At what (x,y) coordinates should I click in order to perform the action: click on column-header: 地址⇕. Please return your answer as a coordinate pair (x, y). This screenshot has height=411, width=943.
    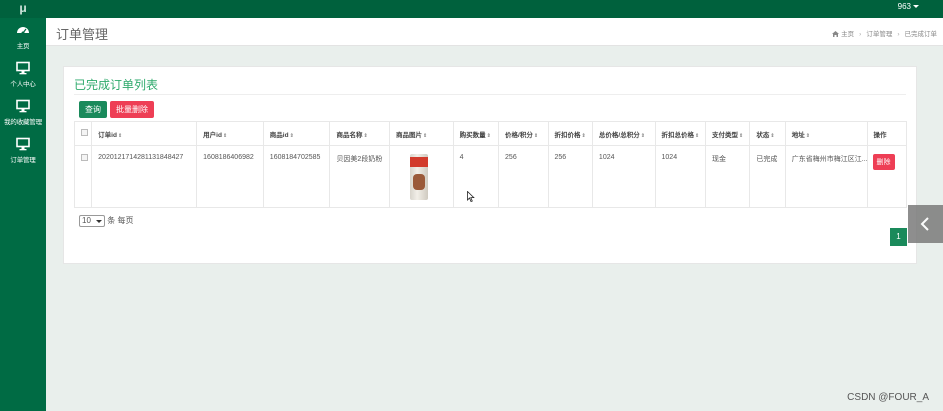
    Looking at the image, I should click on (826, 133).